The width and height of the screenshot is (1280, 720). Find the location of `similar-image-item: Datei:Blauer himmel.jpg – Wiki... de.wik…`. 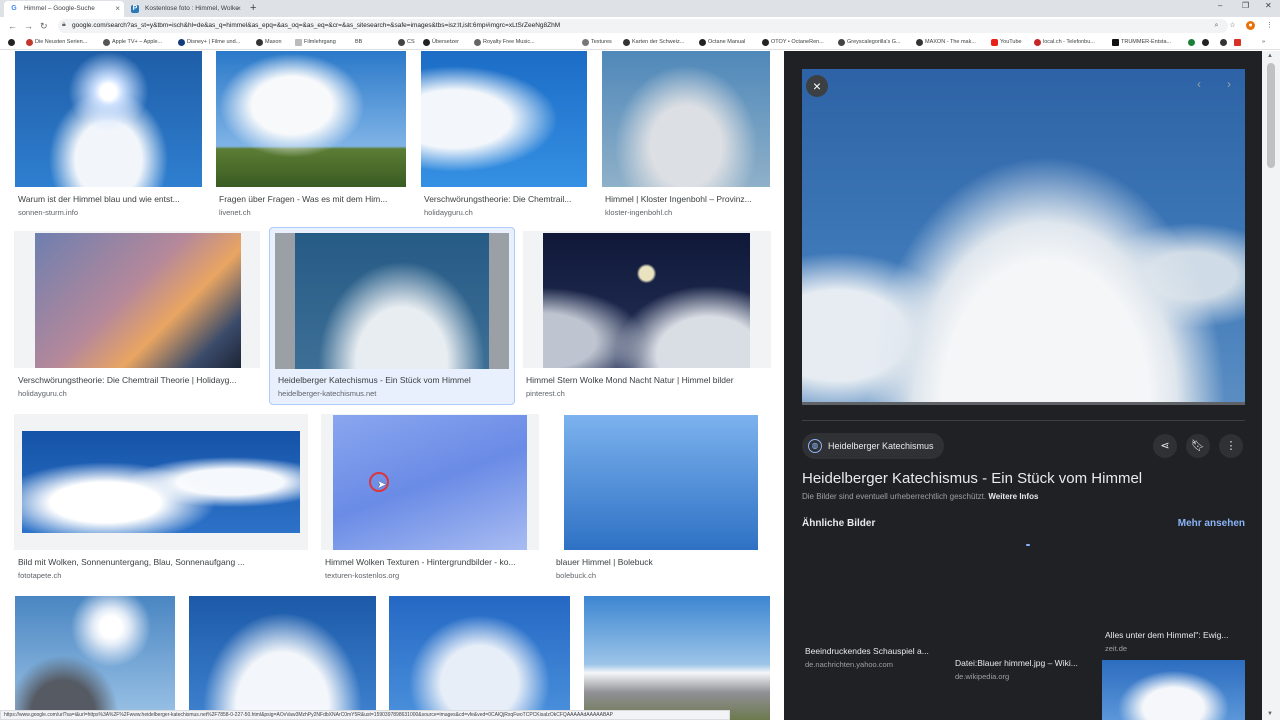

similar-image-item: Datei:Blauer himmel.jpg – Wiki... de.wik… is located at coordinates (1022, 616).